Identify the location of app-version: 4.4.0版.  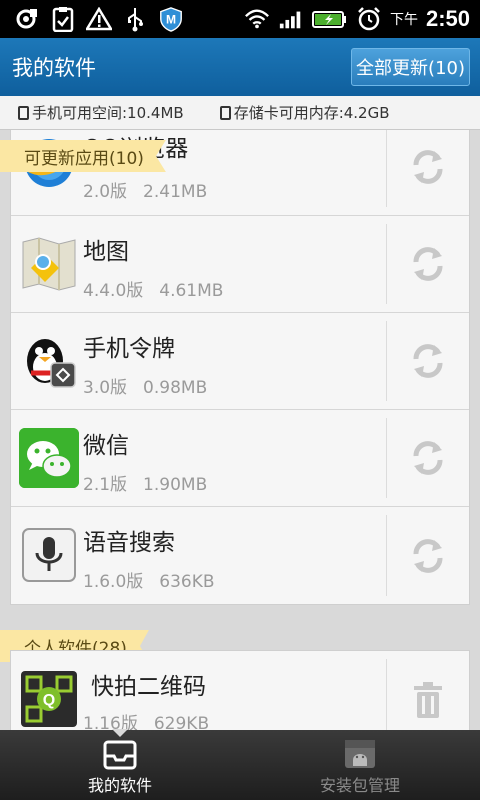
(113, 291).